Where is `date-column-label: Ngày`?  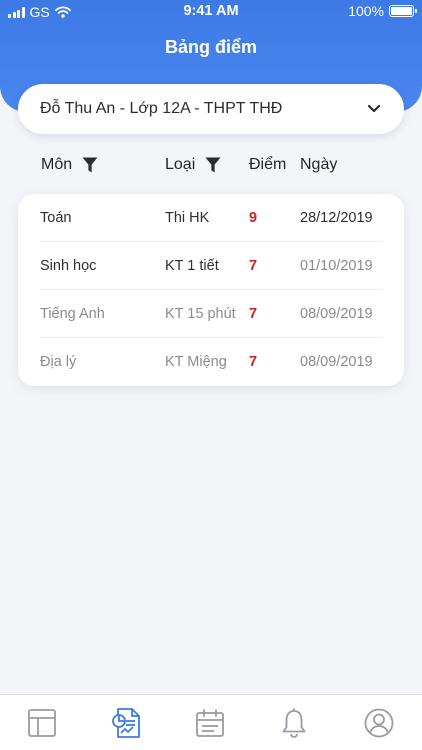 date-column-label: Ngày is located at coordinates (319, 164).